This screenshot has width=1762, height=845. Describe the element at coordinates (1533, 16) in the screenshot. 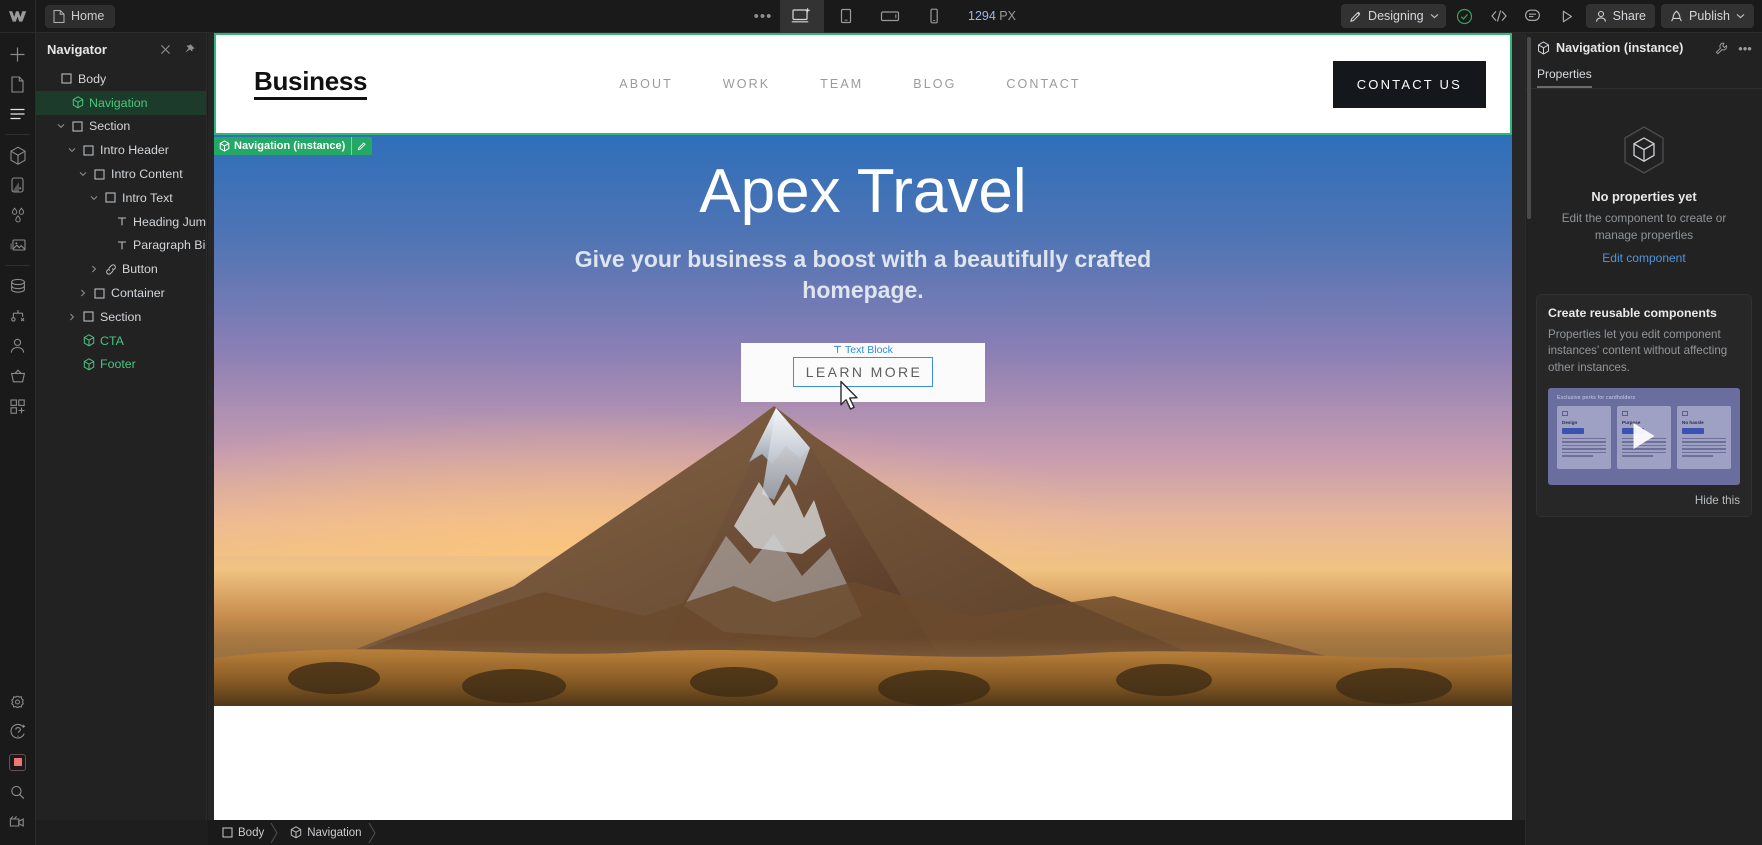

I see `comment-icon` at that location.